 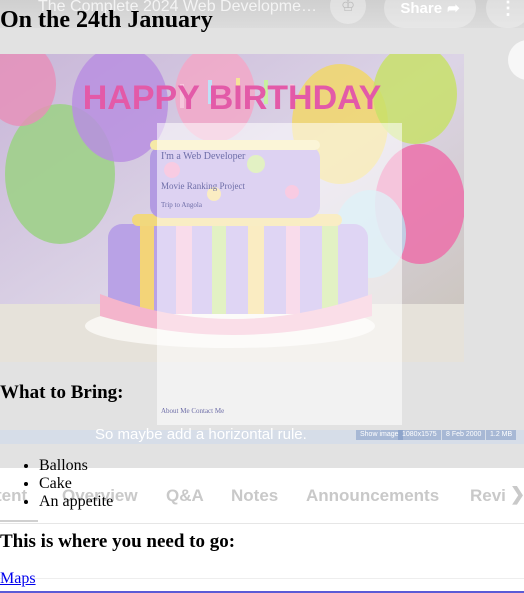 What do you see at coordinates (453, 8) in the screenshot?
I see `share-arrow-icon: ➦` at bounding box center [453, 8].